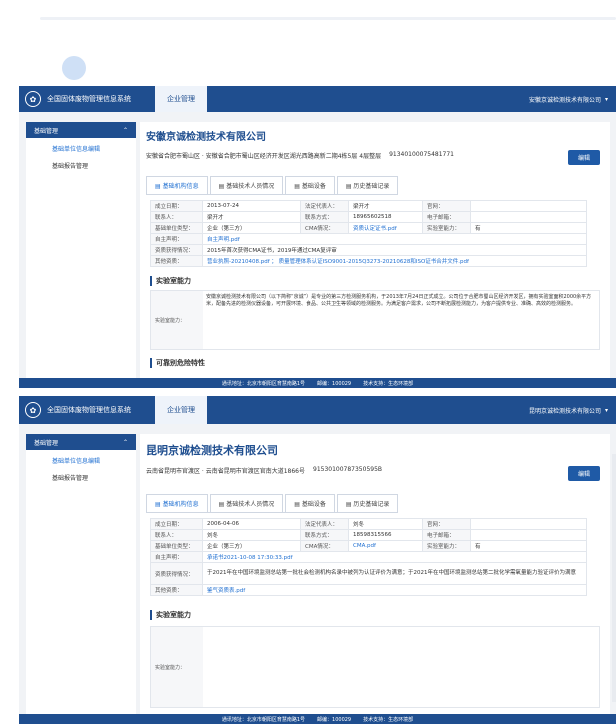 This screenshot has height=724, width=616. I want to click on value-cell: 2006-04-06, so click(251, 524).